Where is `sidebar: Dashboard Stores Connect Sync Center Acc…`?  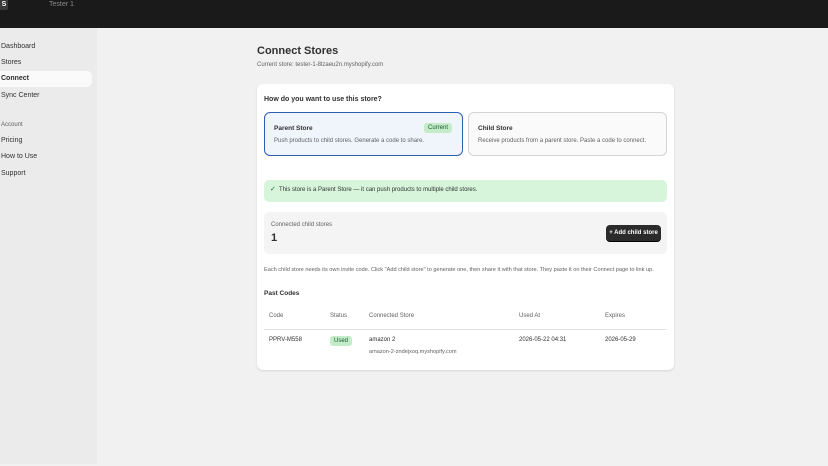 sidebar: Dashboard Stores Connect Sync Center Acc… is located at coordinates (48, 246).